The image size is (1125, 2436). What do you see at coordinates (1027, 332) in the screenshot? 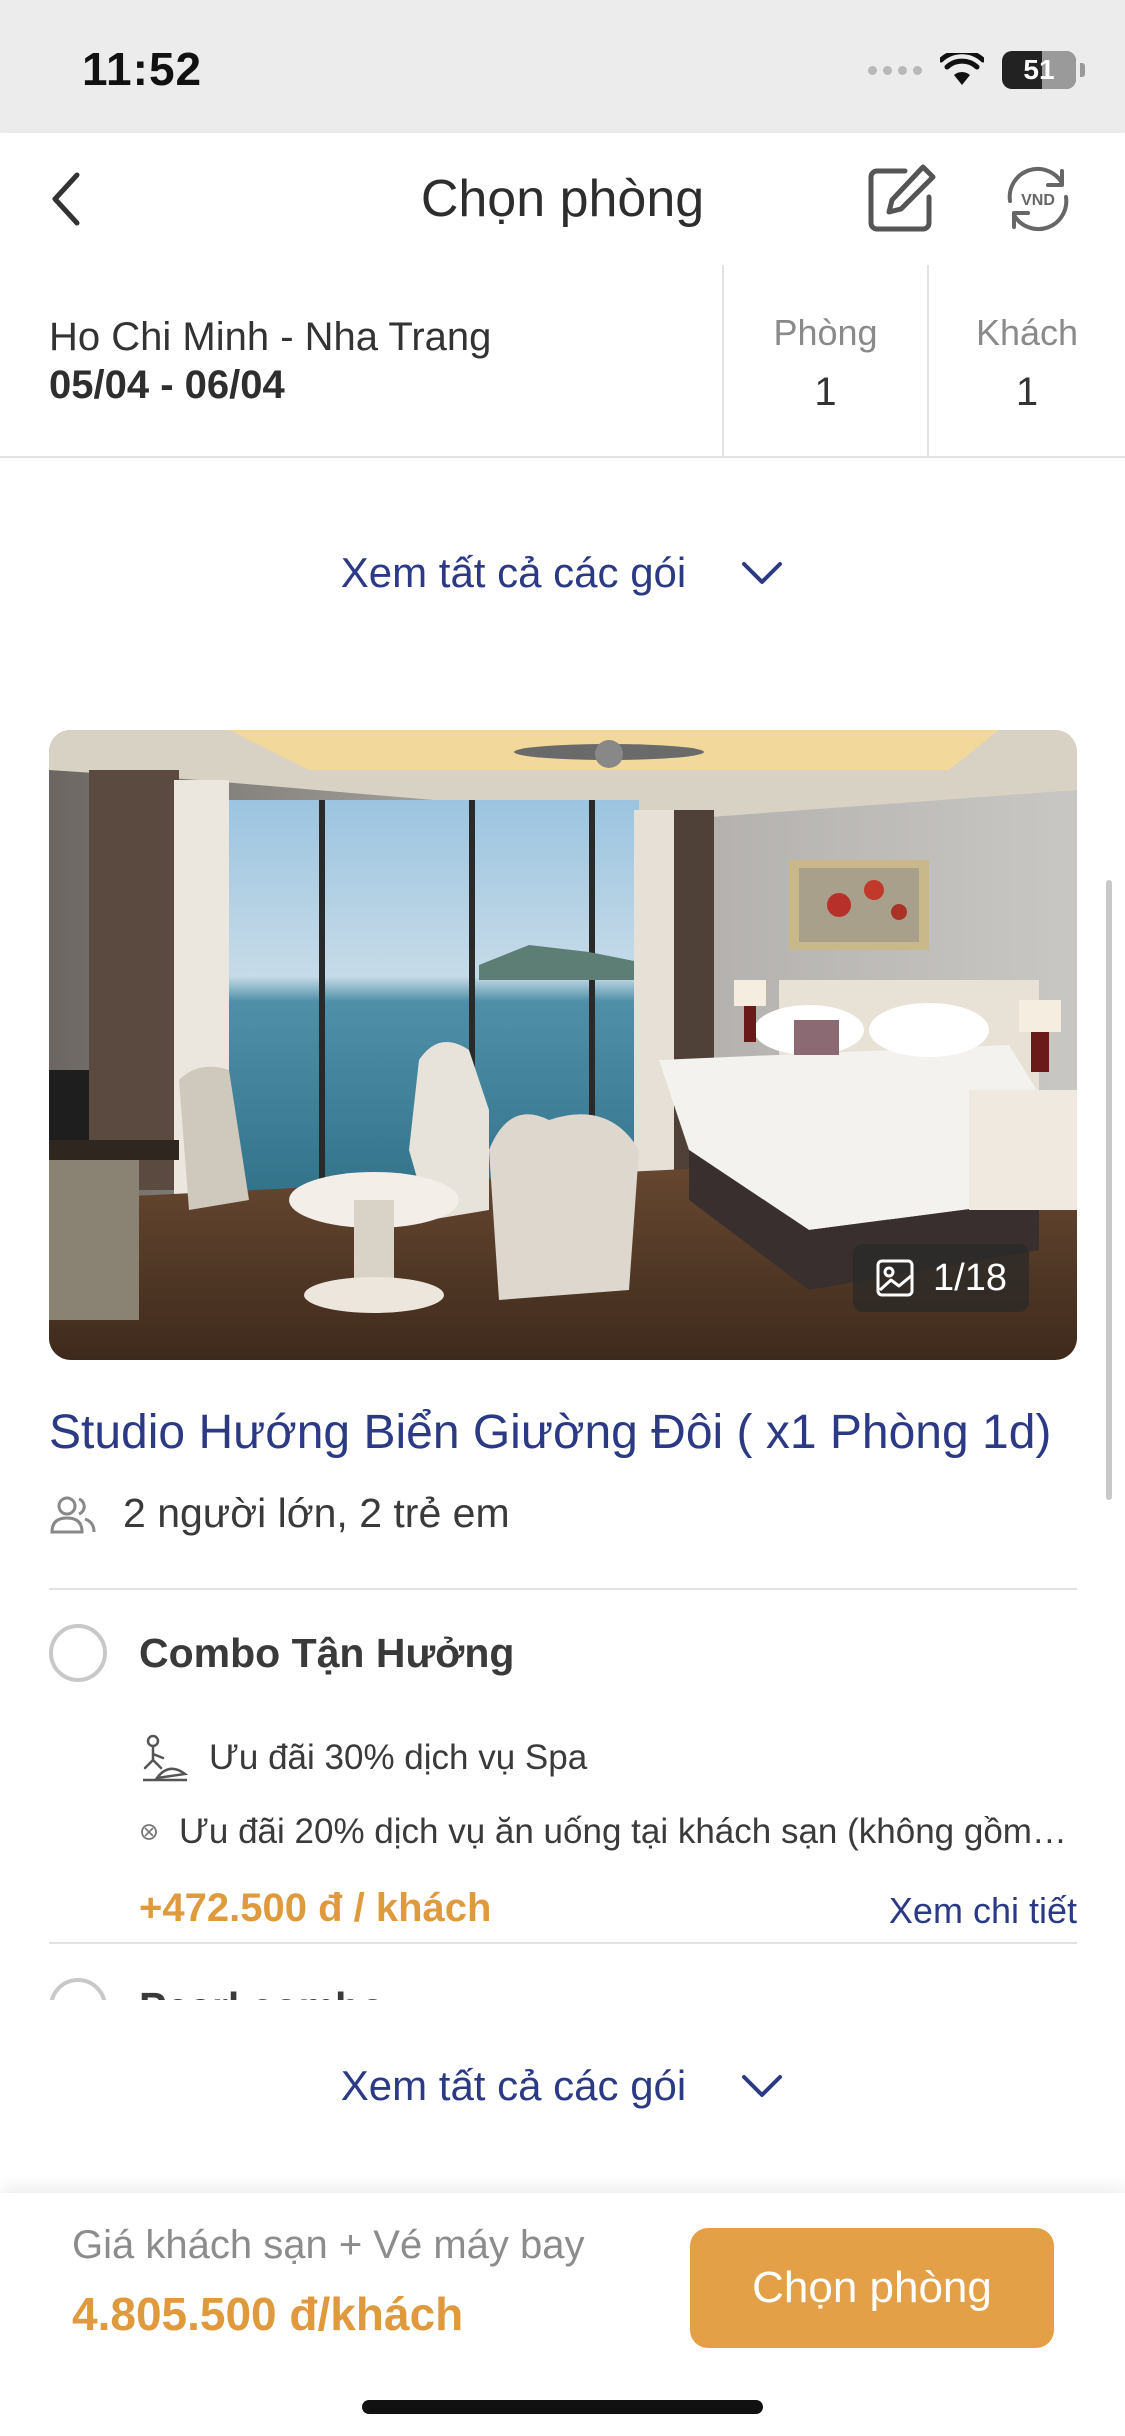
I see `guests-label: Khách` at bounding box center [1027, 332].